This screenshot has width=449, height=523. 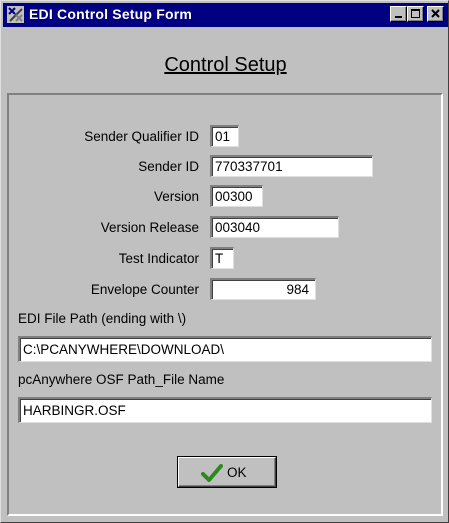 I want to click on version-release-label: Version Release, so click(x=149, y=227).